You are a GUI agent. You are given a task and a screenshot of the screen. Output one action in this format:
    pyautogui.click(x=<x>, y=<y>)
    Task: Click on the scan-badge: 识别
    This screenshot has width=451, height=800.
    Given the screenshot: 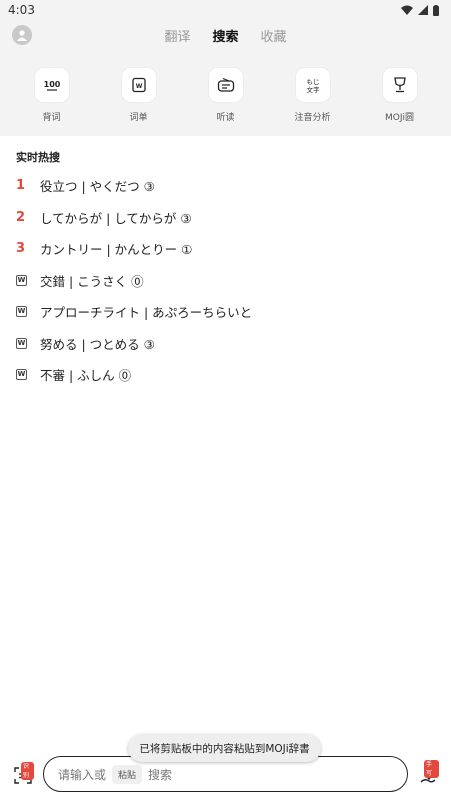 What is the action you would take?
    pyautogui.click(x=27, y=771)
    